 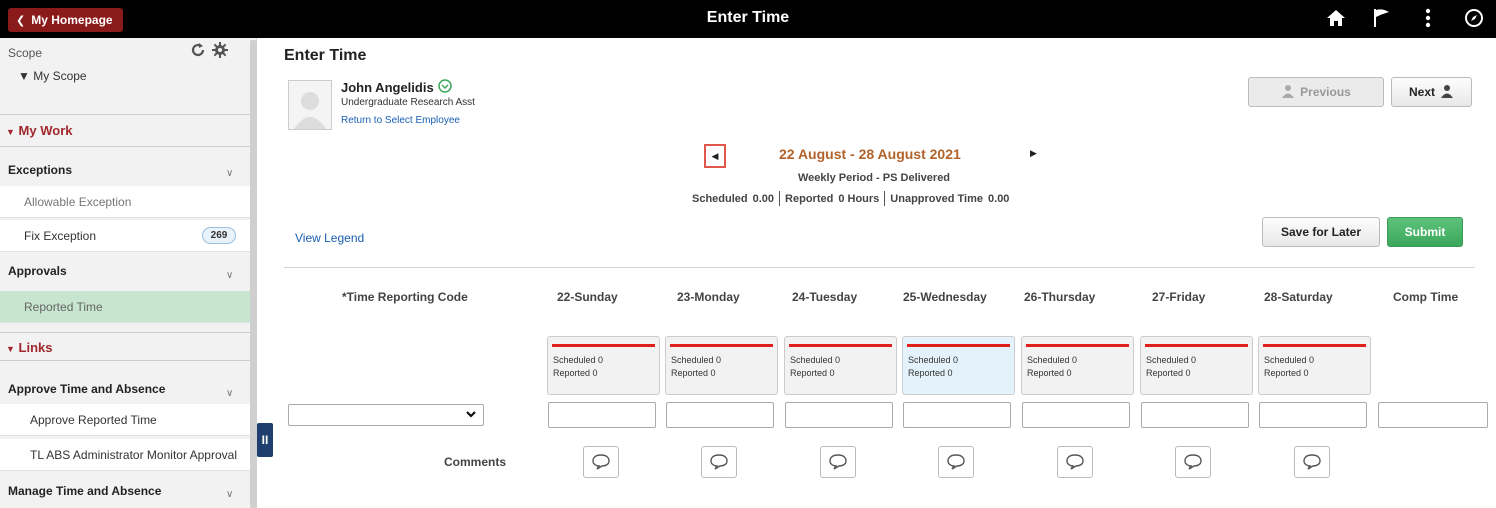 I want to click on hours-input-friday, so click(x=1195, y=415).